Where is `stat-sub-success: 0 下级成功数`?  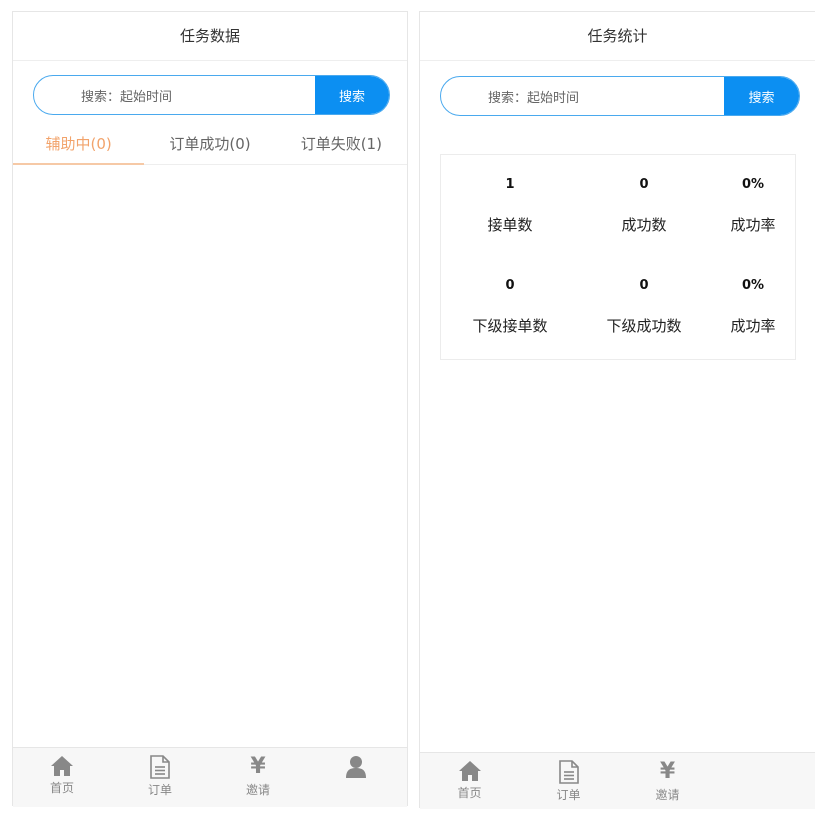 stat-sub-success: 0 下级成功数 is located at coordinates (644, 306).